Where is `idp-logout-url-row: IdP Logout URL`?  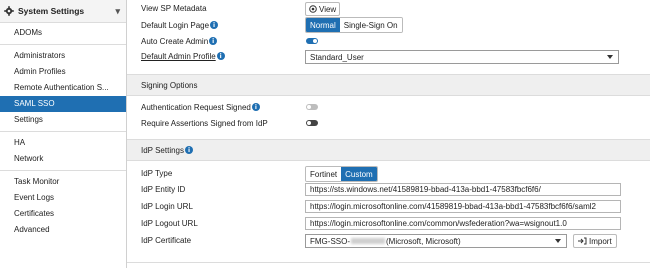 idp-logout-url-row: IdP Logout URL is located at coordinates (169, 223).